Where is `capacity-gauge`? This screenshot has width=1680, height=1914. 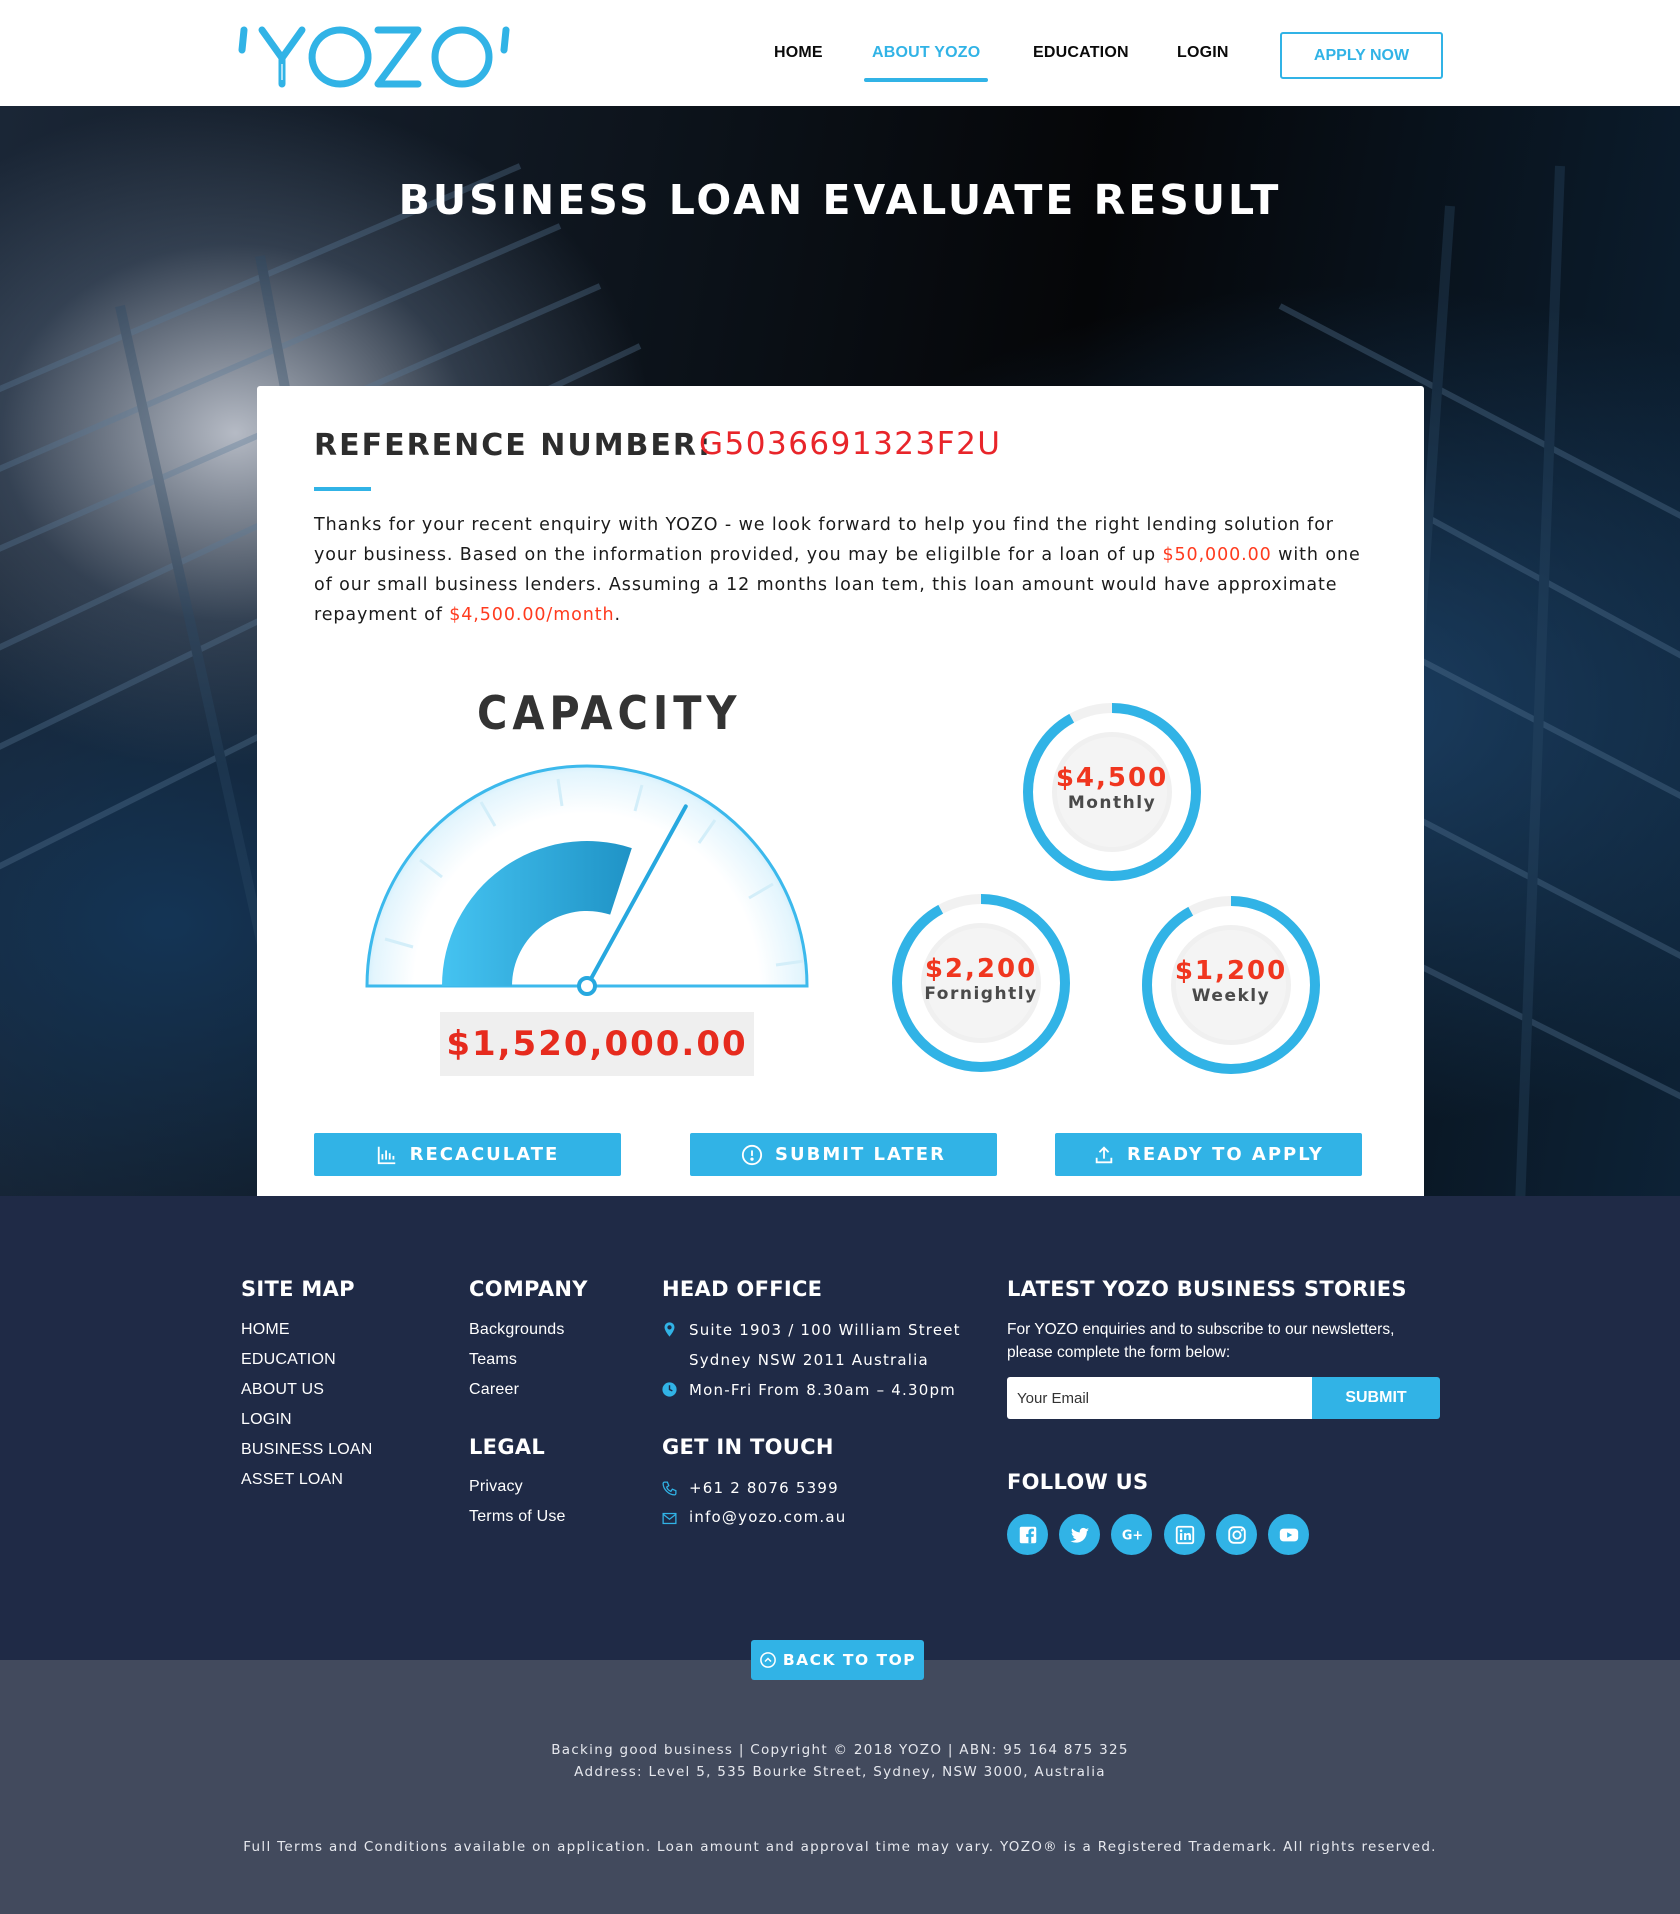
capacity-gauge is located at coordinates (587, 880).